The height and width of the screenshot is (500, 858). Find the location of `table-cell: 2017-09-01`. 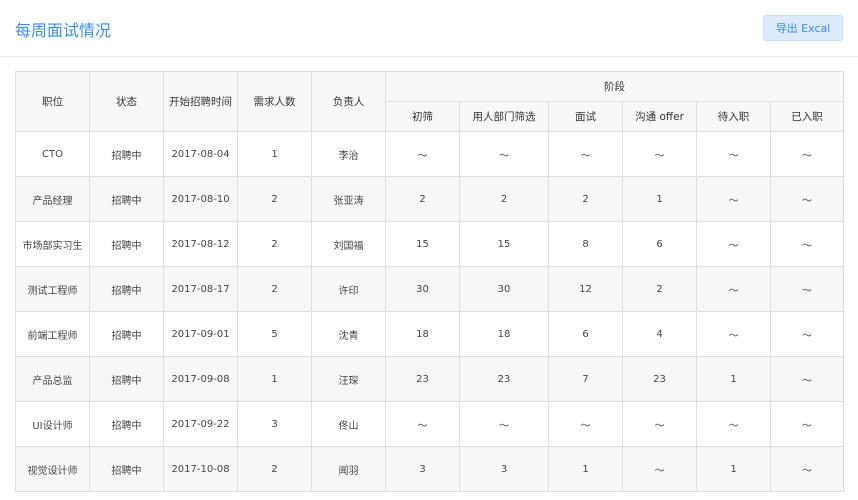

table-cell: 2017-09-01 is located at coordinates (200, 334).